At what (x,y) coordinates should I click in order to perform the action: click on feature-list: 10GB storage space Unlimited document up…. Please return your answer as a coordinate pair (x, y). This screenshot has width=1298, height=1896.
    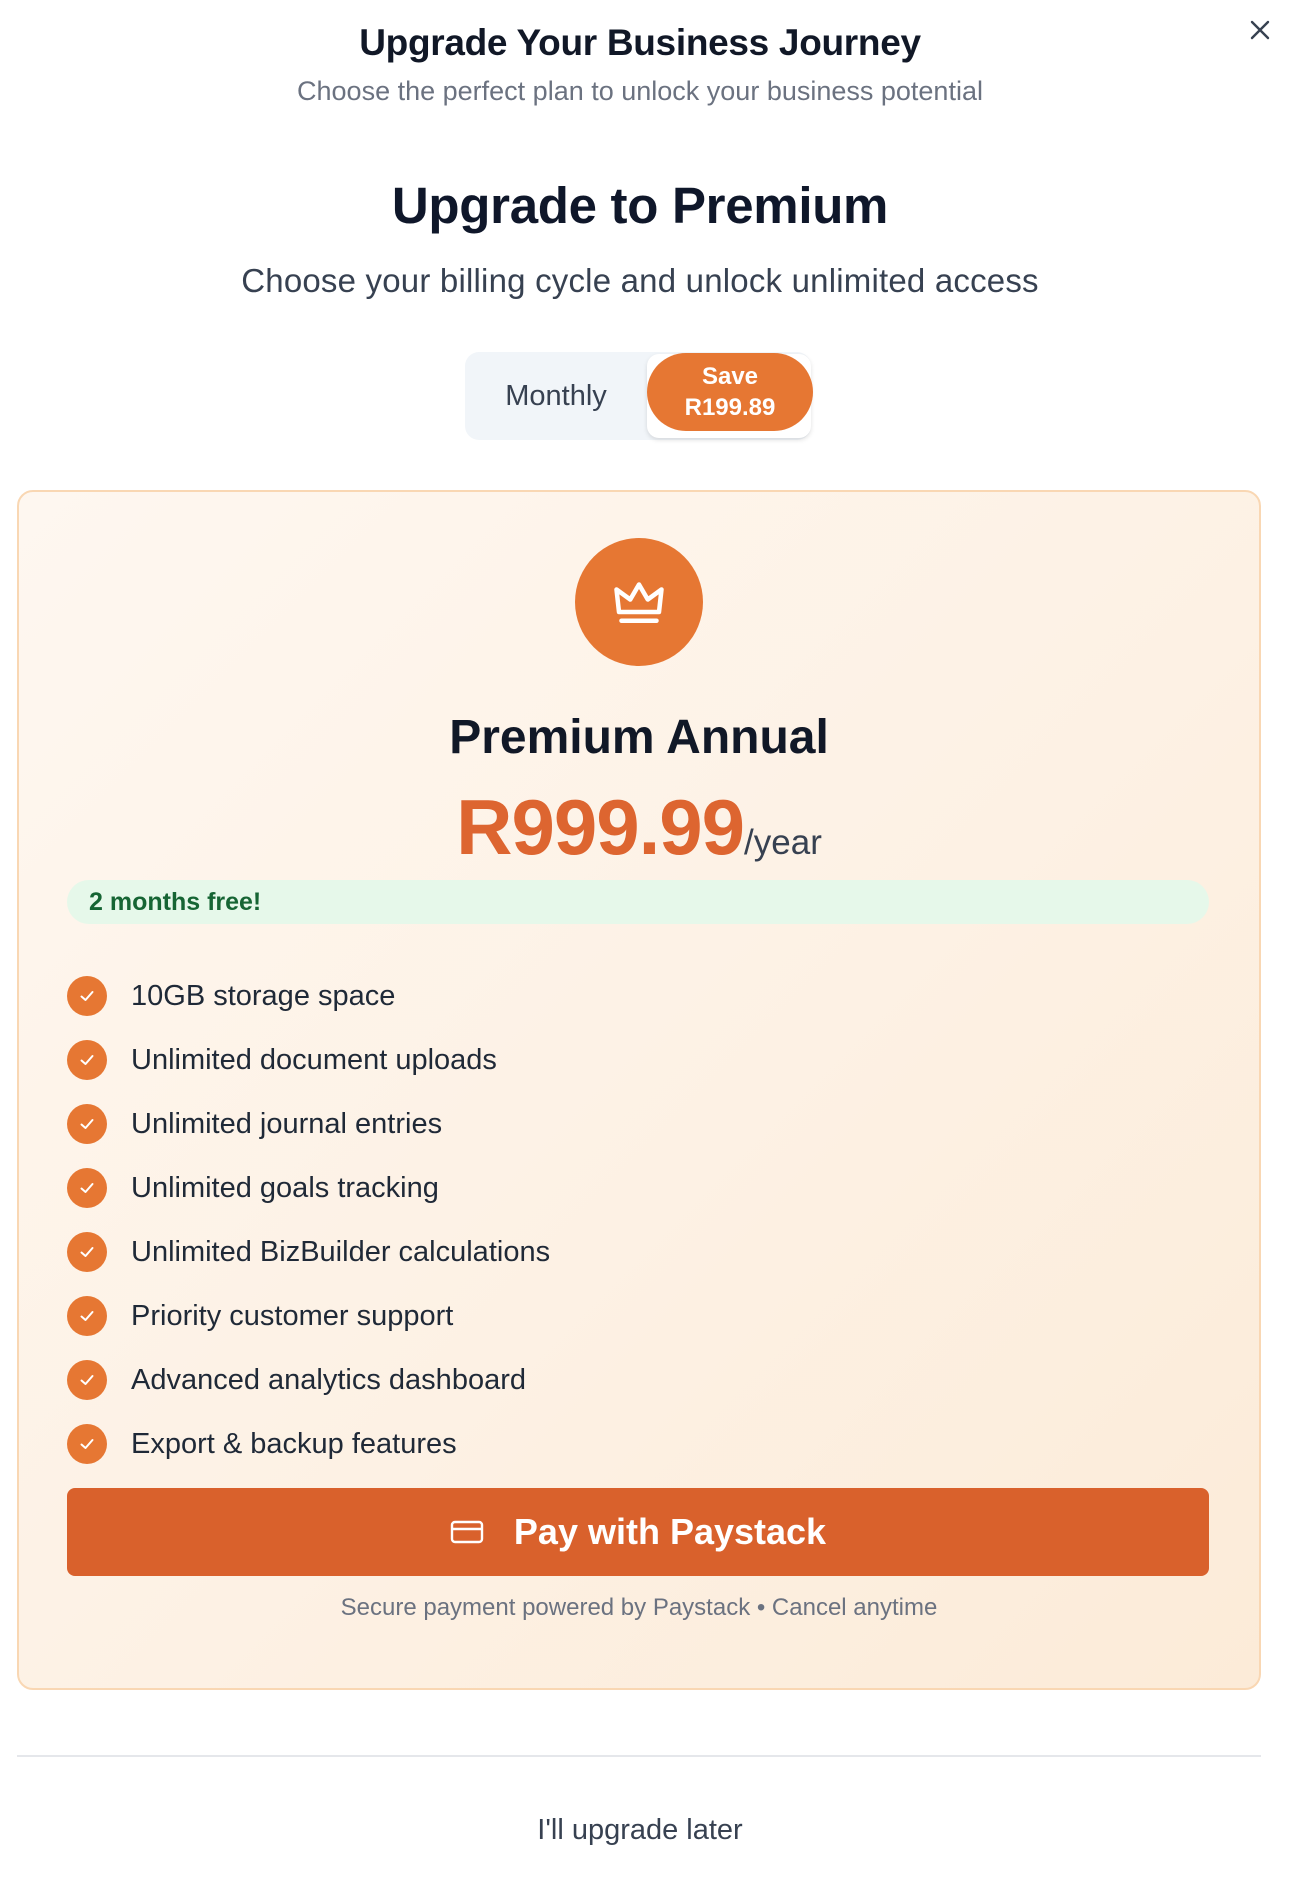
    Looking at the image, I should click on (308, 1220).